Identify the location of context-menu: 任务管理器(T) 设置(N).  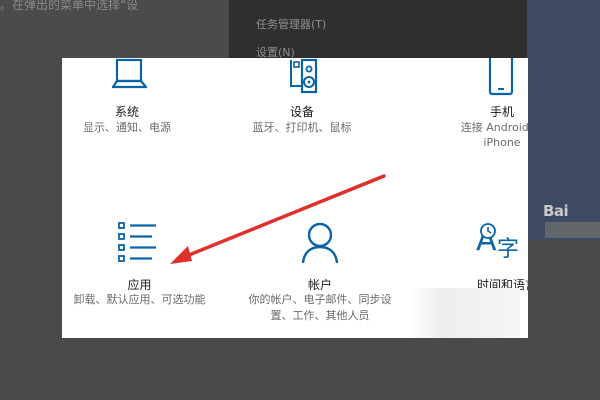
(378, 29).